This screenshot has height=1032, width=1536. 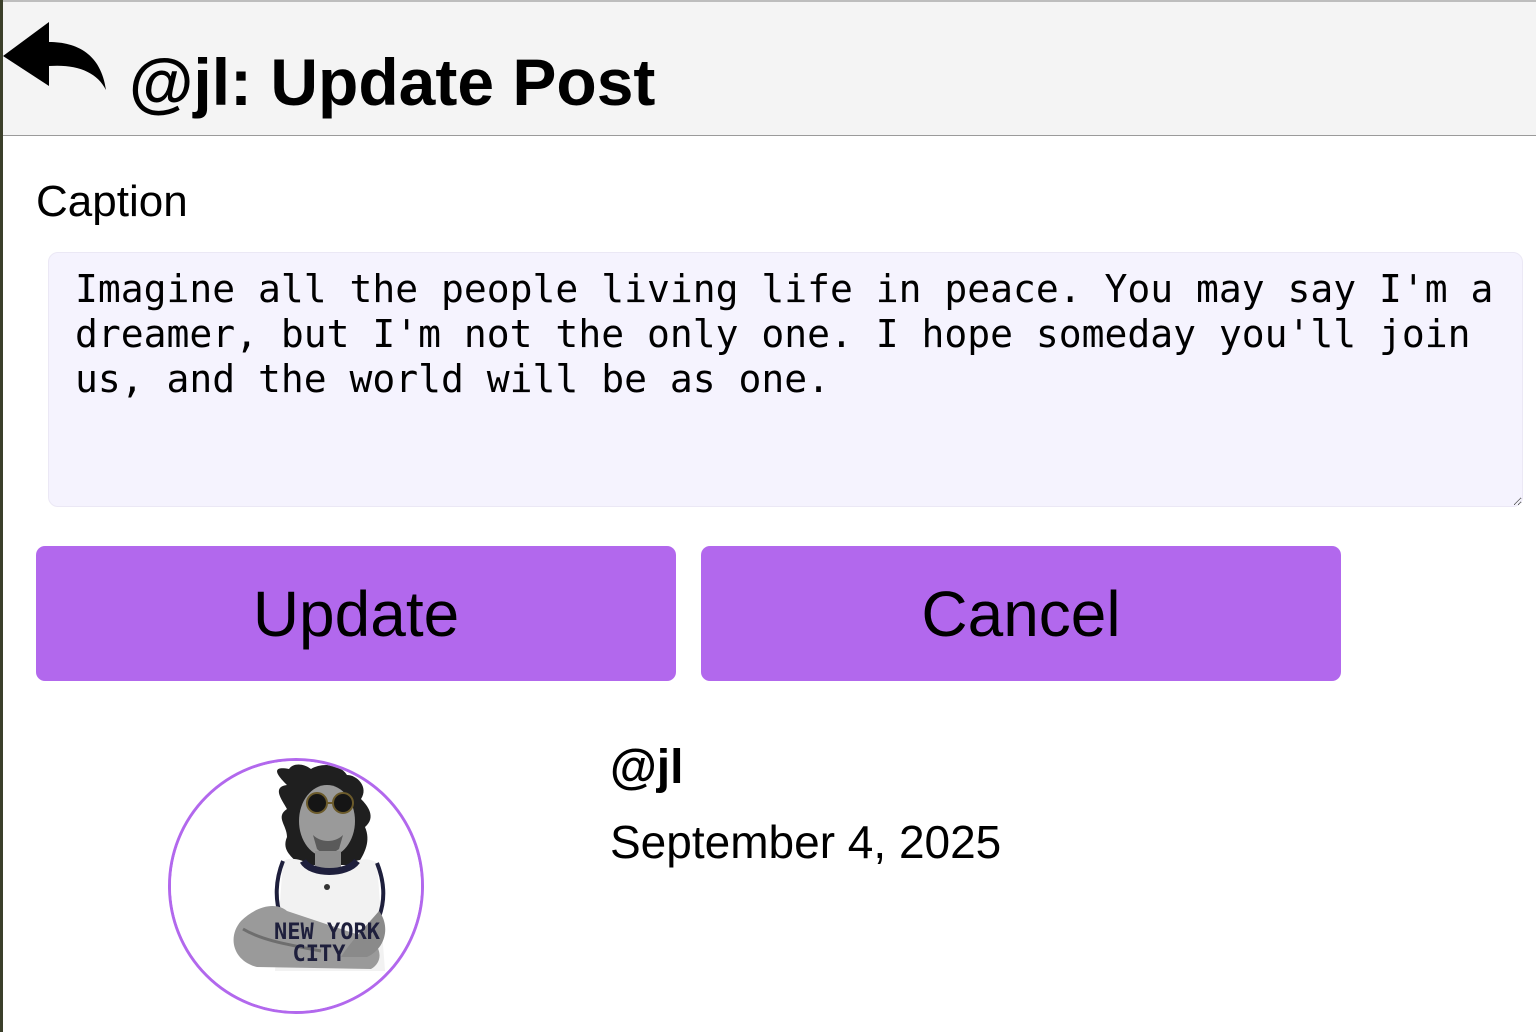 I want to click on back-arrow-icon, so click(x=55, y=57).